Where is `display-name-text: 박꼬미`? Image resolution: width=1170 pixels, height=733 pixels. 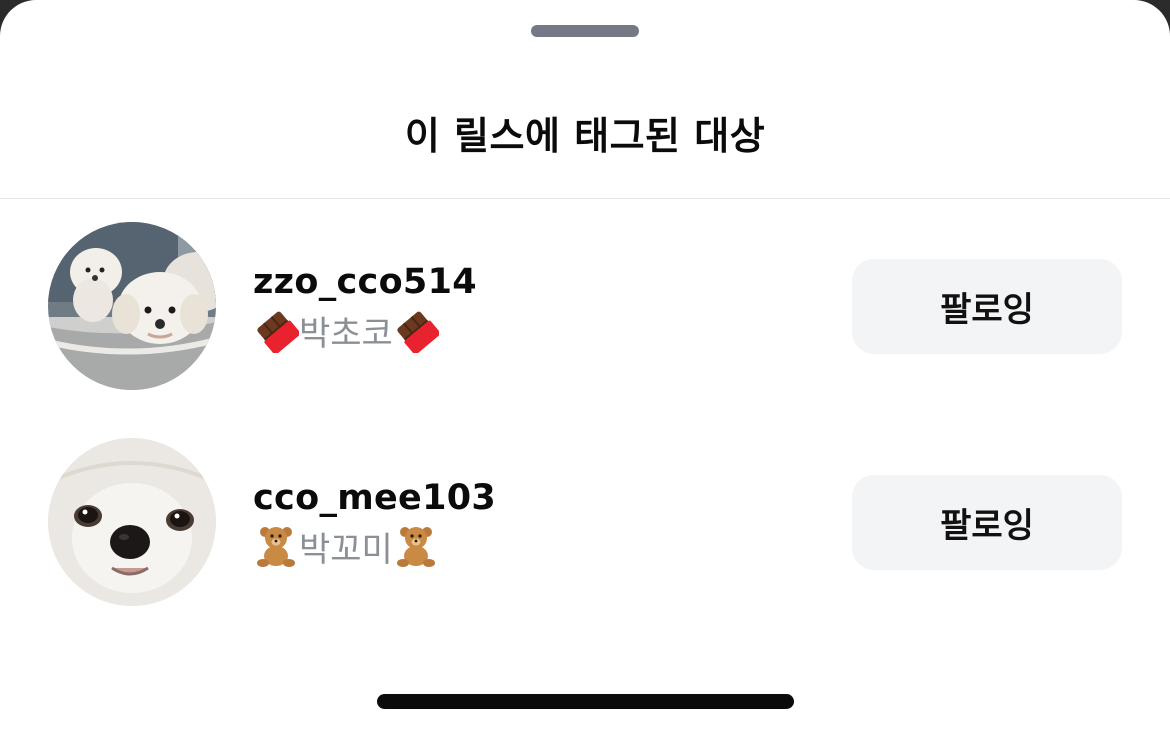
display-name-text: 박꼬미 is located at coordinates (346, 549).